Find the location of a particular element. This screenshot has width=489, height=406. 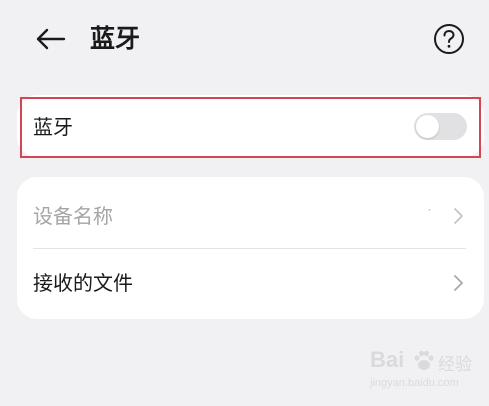

watermark-brand: Bai is located at coordinates (387, 359).